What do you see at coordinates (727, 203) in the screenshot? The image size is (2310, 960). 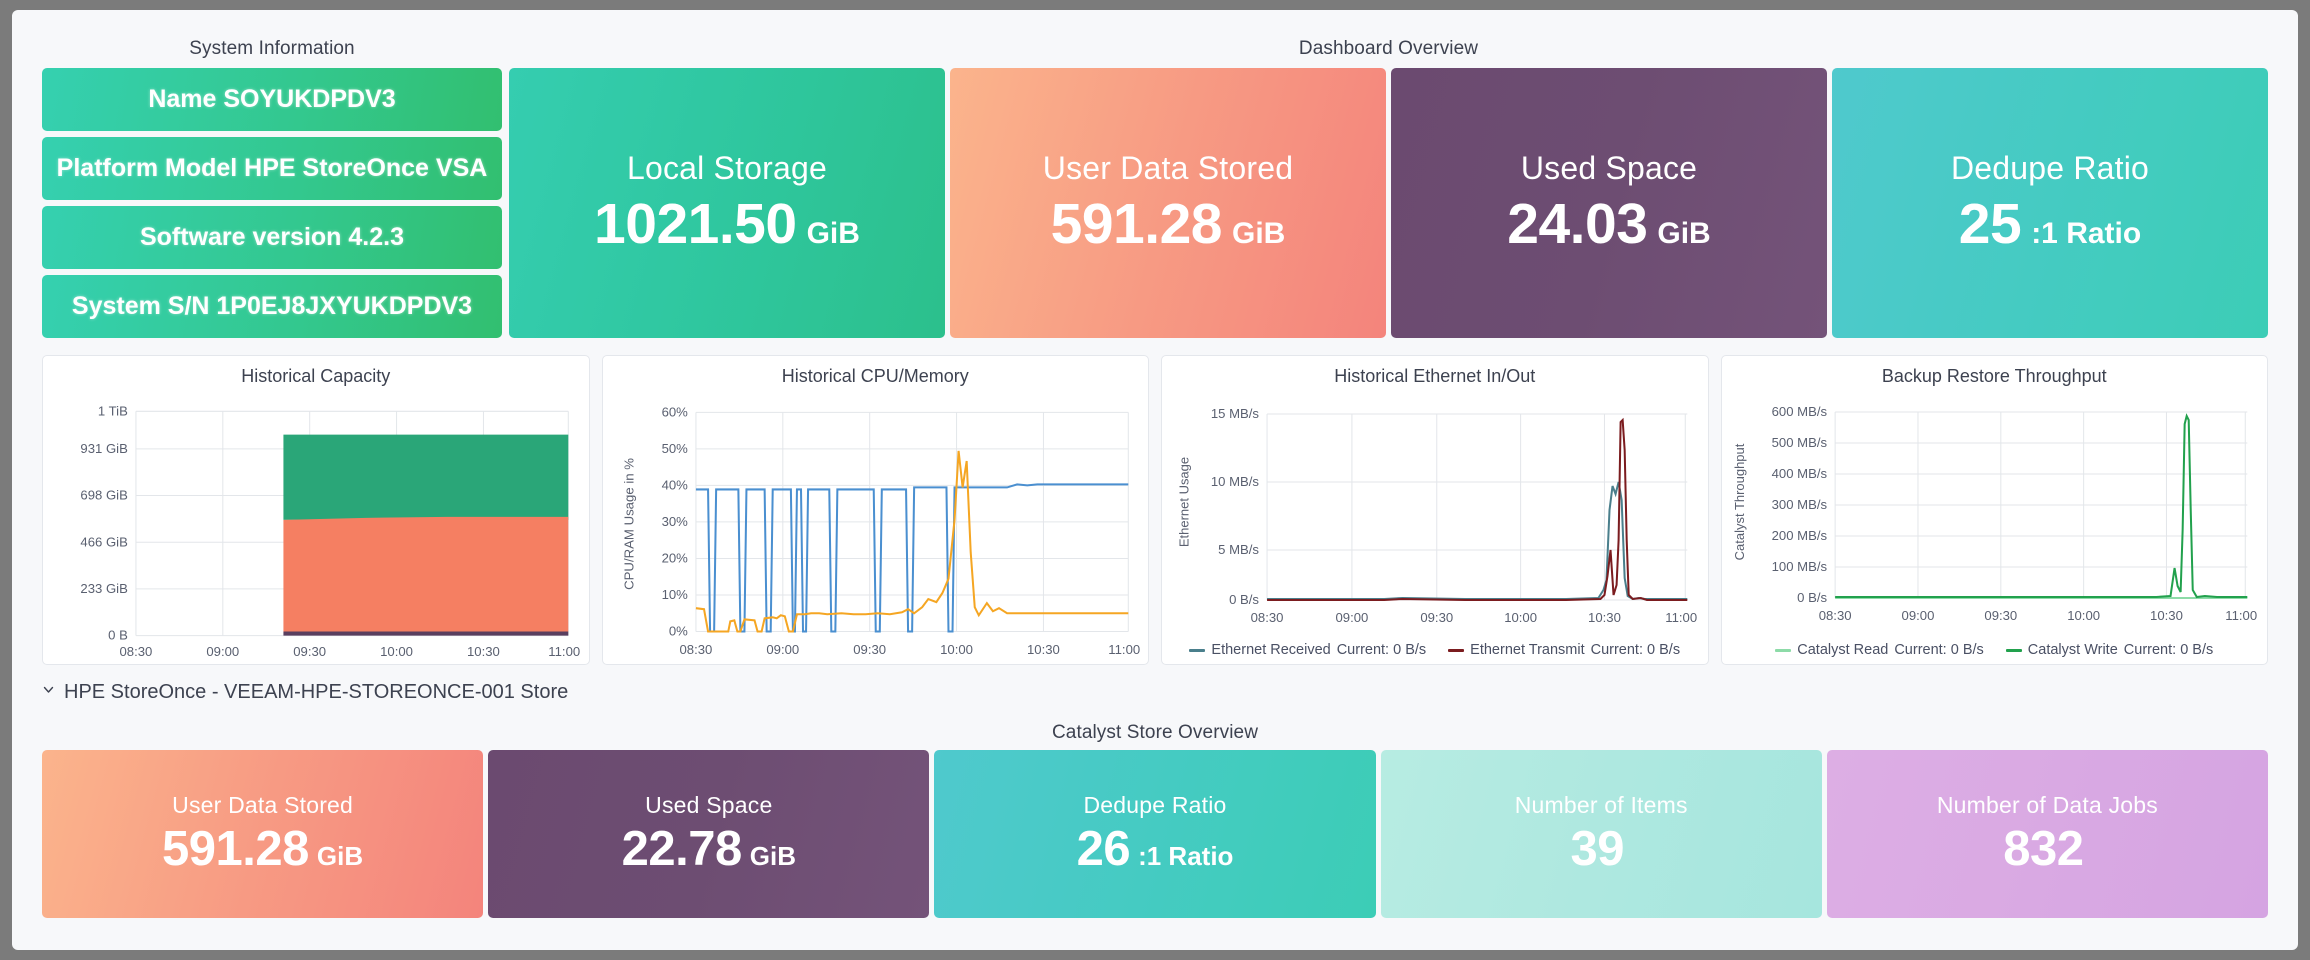 I see `kpi-tile-local-storage: Local Storage 1021.50 GiB` at bounding box center [727, 203].